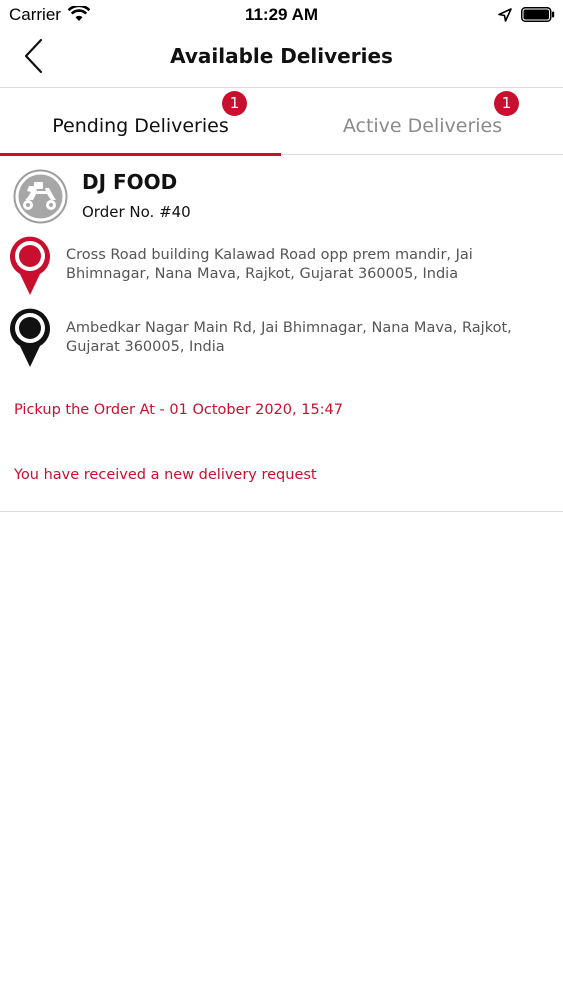  I want to click on delivery-tabs: Pending Deliveries 1 Active Deliveries 1, so click(281, 122).